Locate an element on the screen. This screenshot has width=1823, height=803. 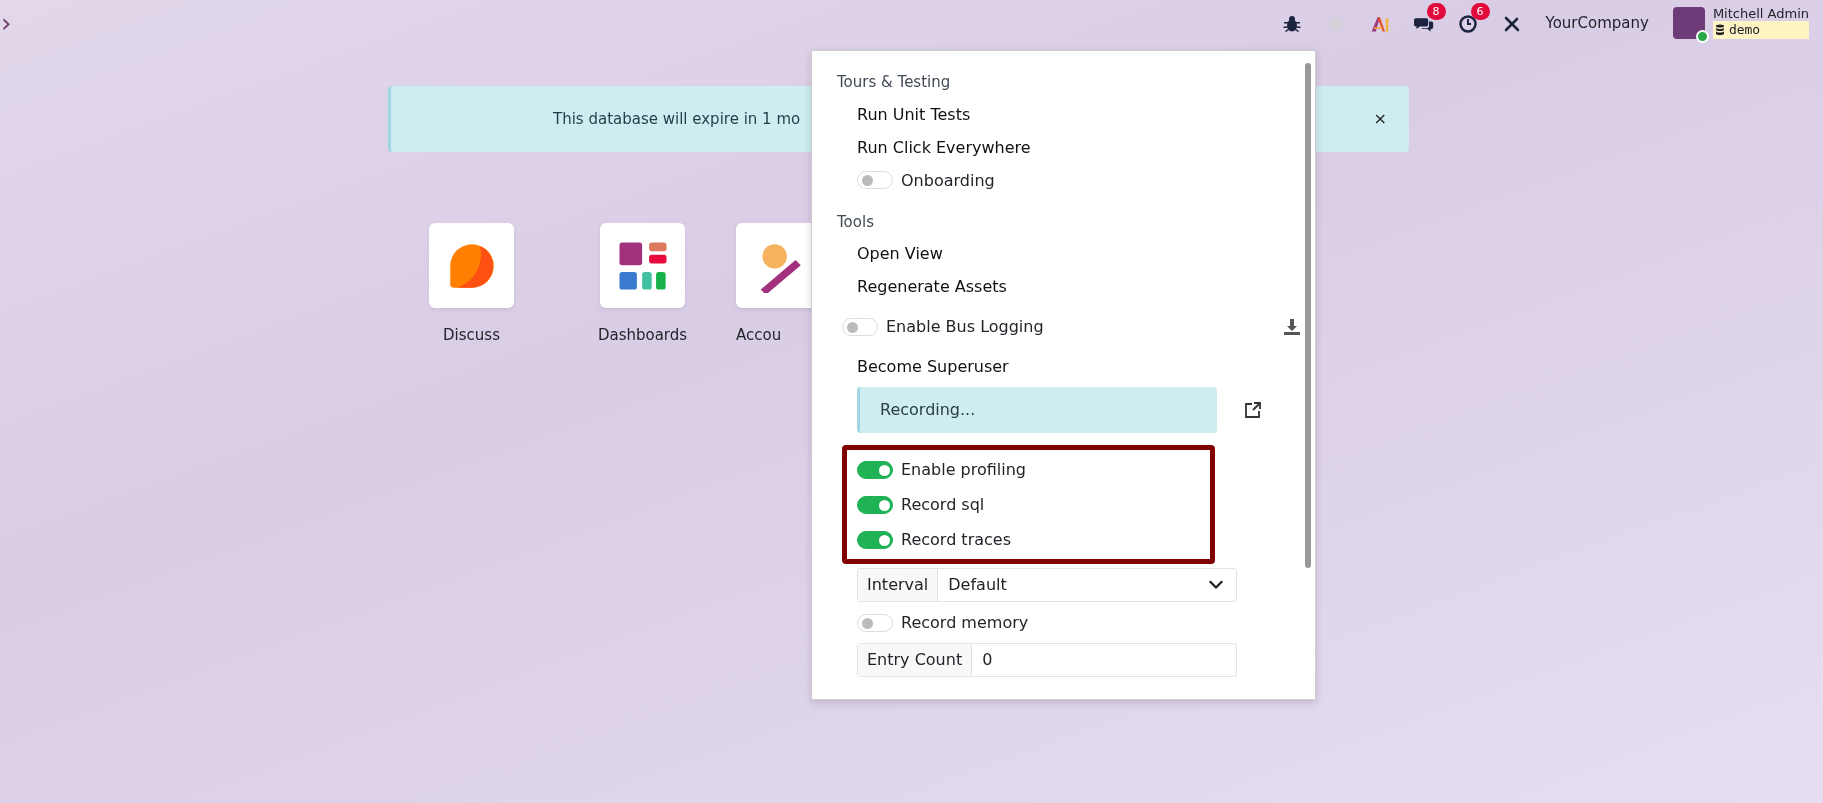
app-label: Dashboards is located at coordinates (642, 335).